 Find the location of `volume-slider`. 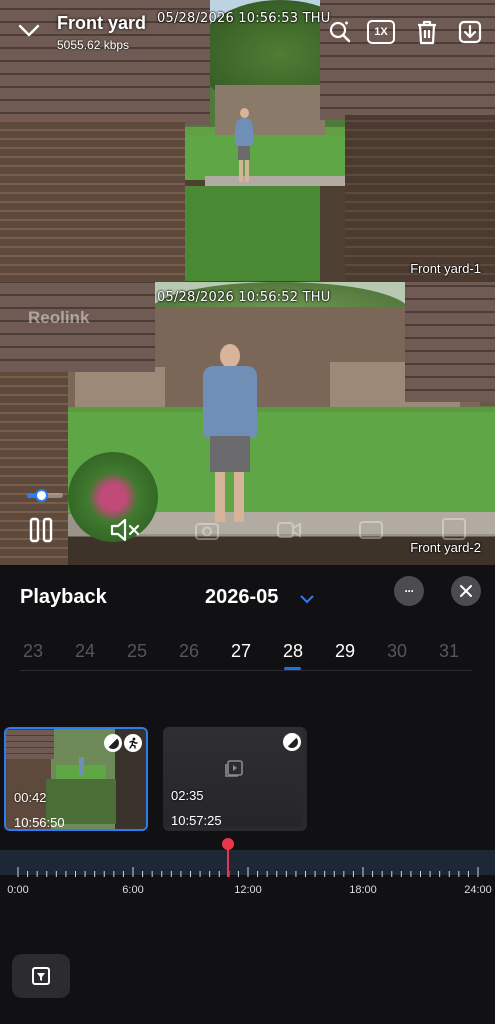

volume-slider is located at coordinates (45, 495).